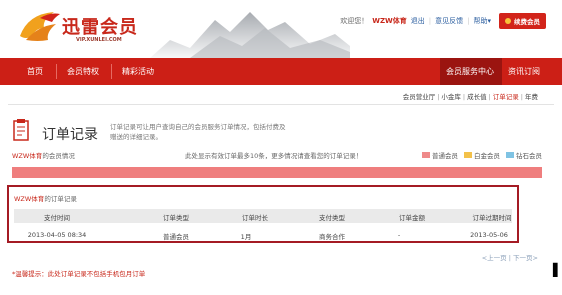 This screenshot has height=295, width=562. Describe the element at coordinates (277, 172) in the screenshot. I see `membership-timeline-bar` at that location.